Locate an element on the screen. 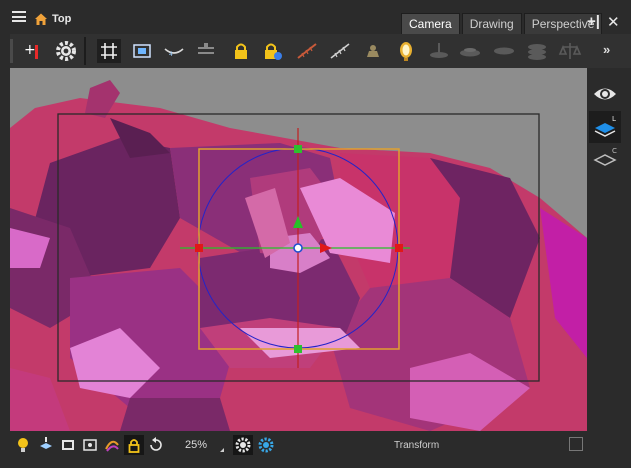 Image resolution: width=631 pixels, height=468 pixels. camera-toolbar: + 4 is located at coordinates (320, 51).